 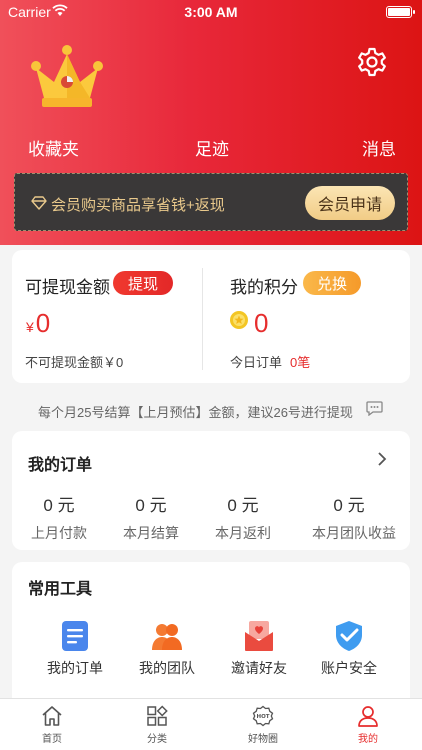 I want to click on tab-category-label: 分类, so click(x=157, y=739).